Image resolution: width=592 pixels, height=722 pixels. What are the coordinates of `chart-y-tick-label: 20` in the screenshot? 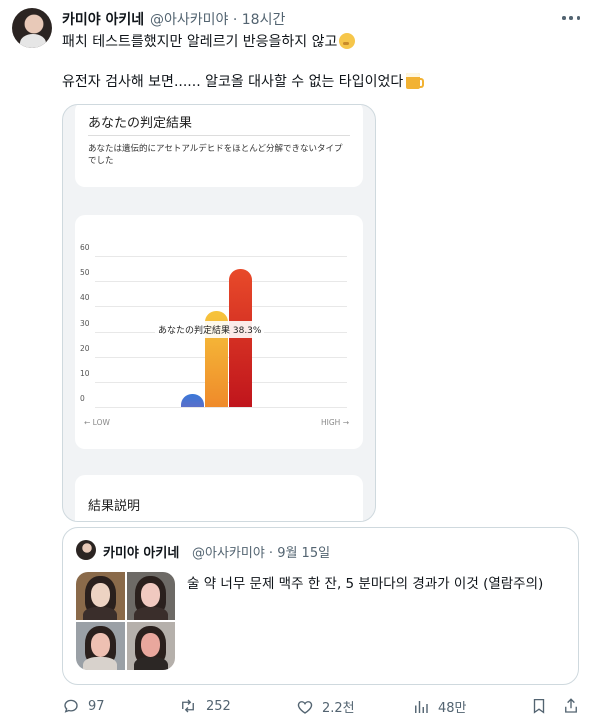 It's located at (85, 348).